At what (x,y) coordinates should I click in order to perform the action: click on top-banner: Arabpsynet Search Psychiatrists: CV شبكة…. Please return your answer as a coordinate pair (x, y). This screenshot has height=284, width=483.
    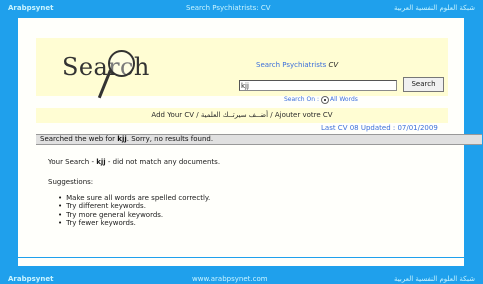
    Looking at the image, I should click on (241, 9).